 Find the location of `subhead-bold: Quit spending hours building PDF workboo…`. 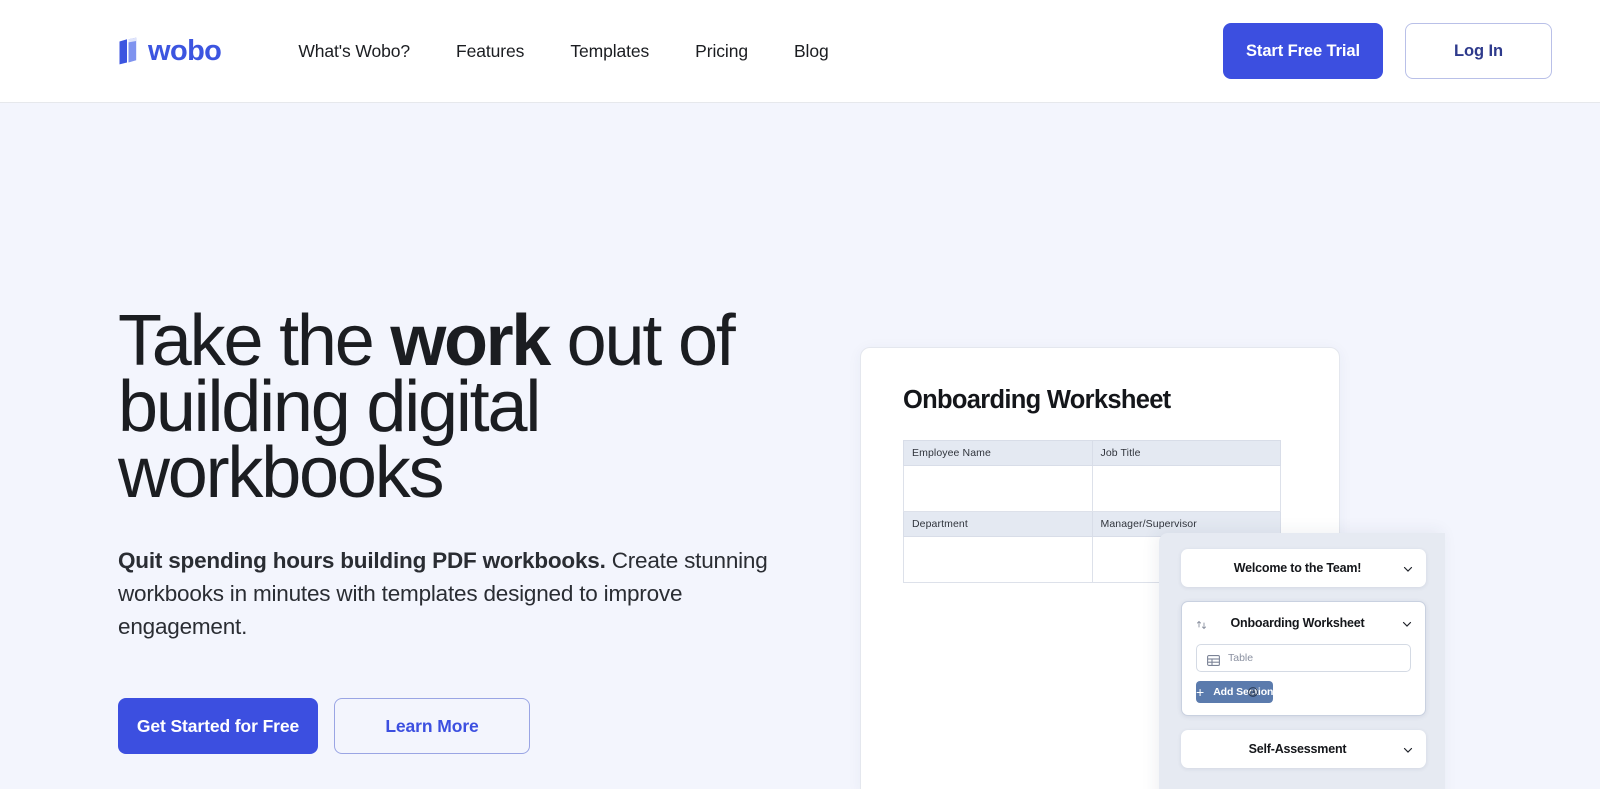

subhead-bold: Quit spending hours building PDF workboo… is located at coordinates (362, 560).